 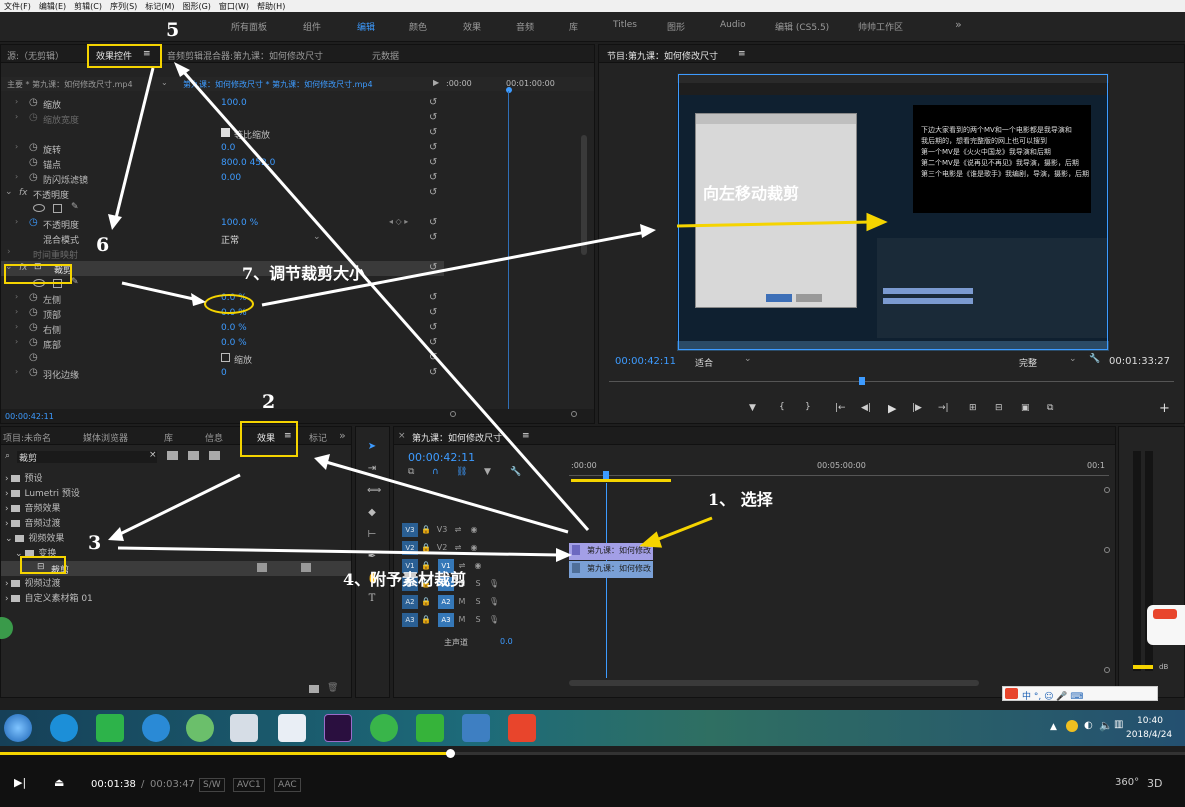 What do you see at coordinates (773, 224) in the screenshot?
I see `yellow-arrow-monitor` at bounding box center [773, 224].